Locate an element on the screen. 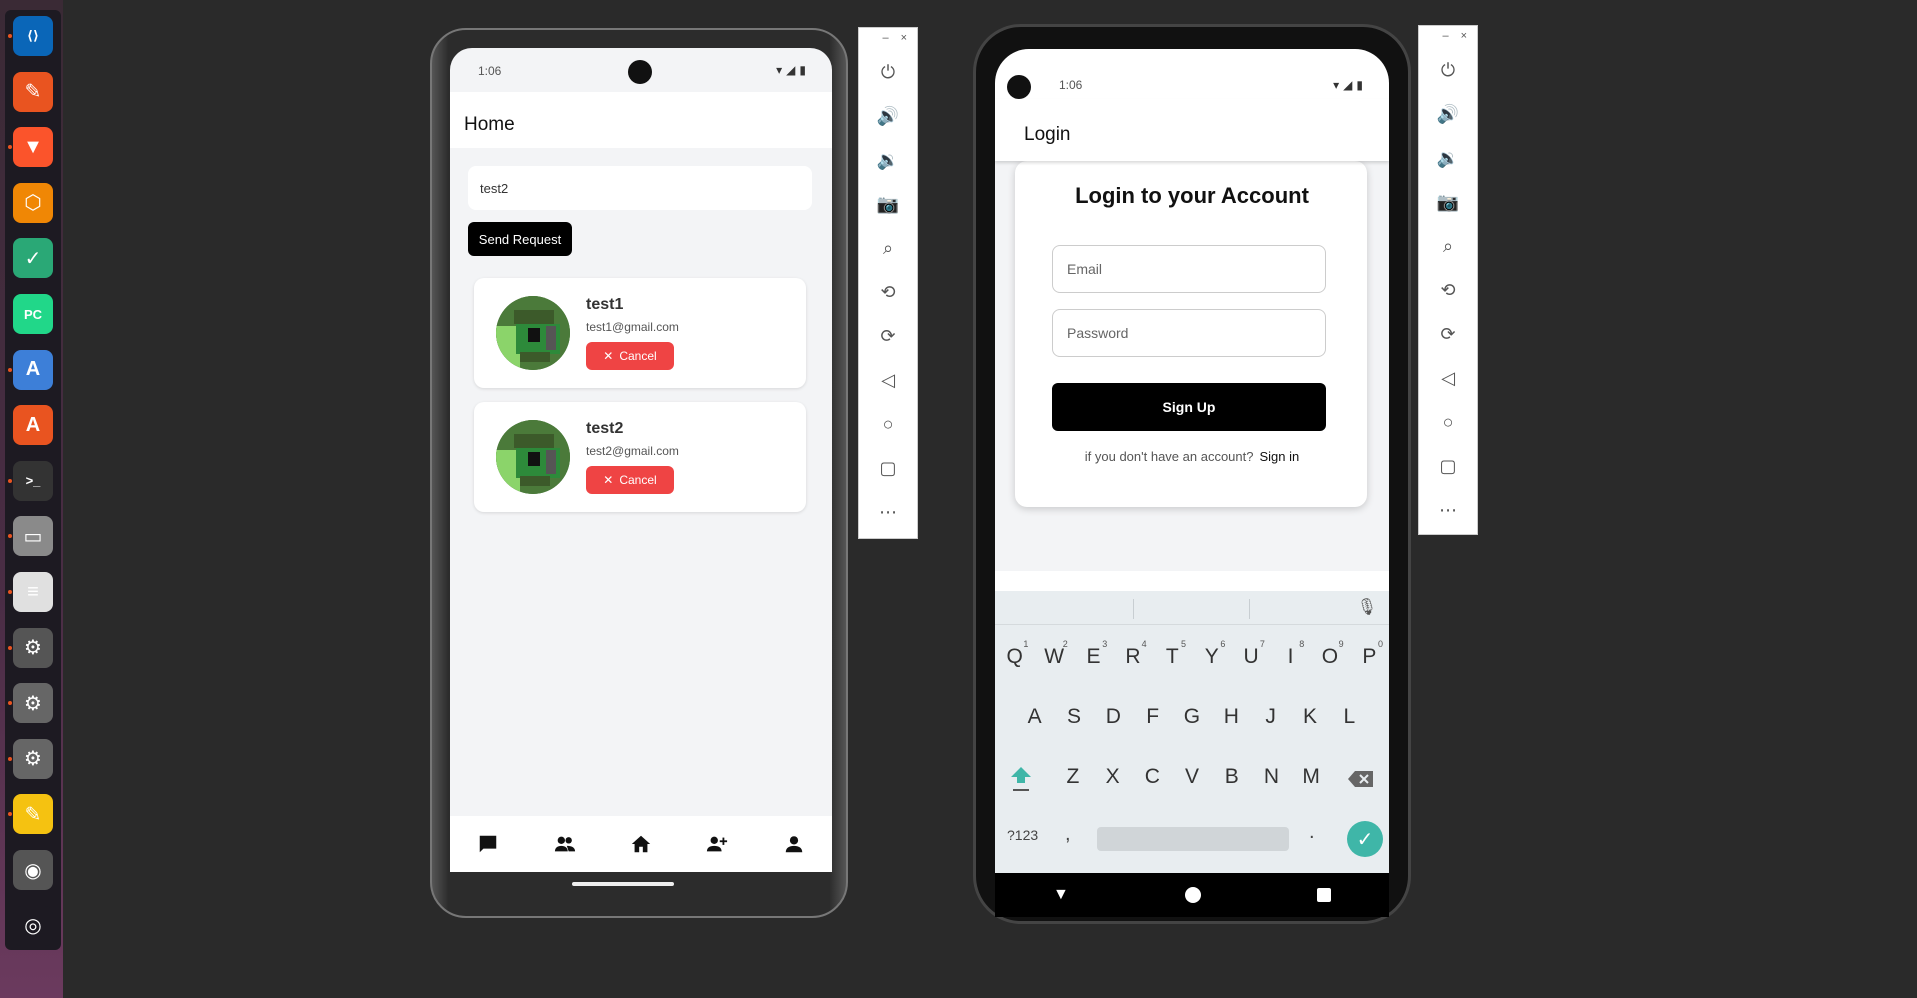  key-f: F is located at coordinates (1152, 717).